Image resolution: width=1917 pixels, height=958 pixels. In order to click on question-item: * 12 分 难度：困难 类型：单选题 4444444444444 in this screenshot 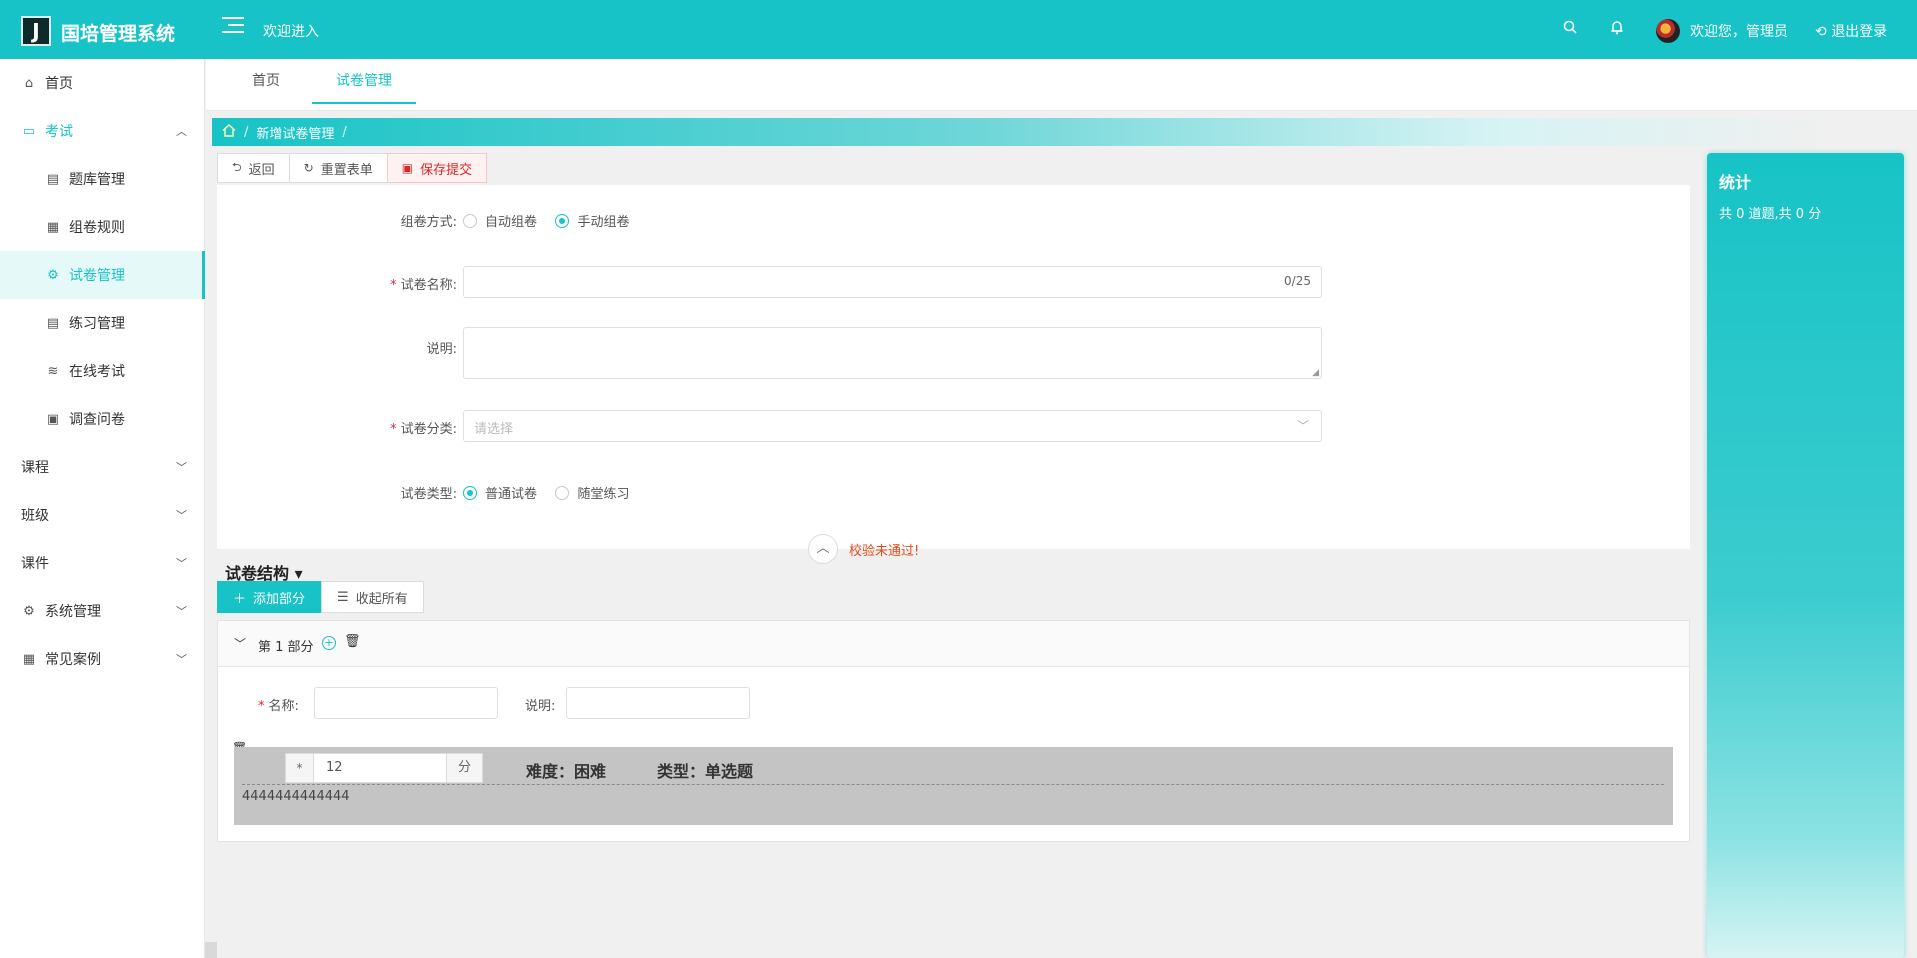, I will do `click(953, 786)`.